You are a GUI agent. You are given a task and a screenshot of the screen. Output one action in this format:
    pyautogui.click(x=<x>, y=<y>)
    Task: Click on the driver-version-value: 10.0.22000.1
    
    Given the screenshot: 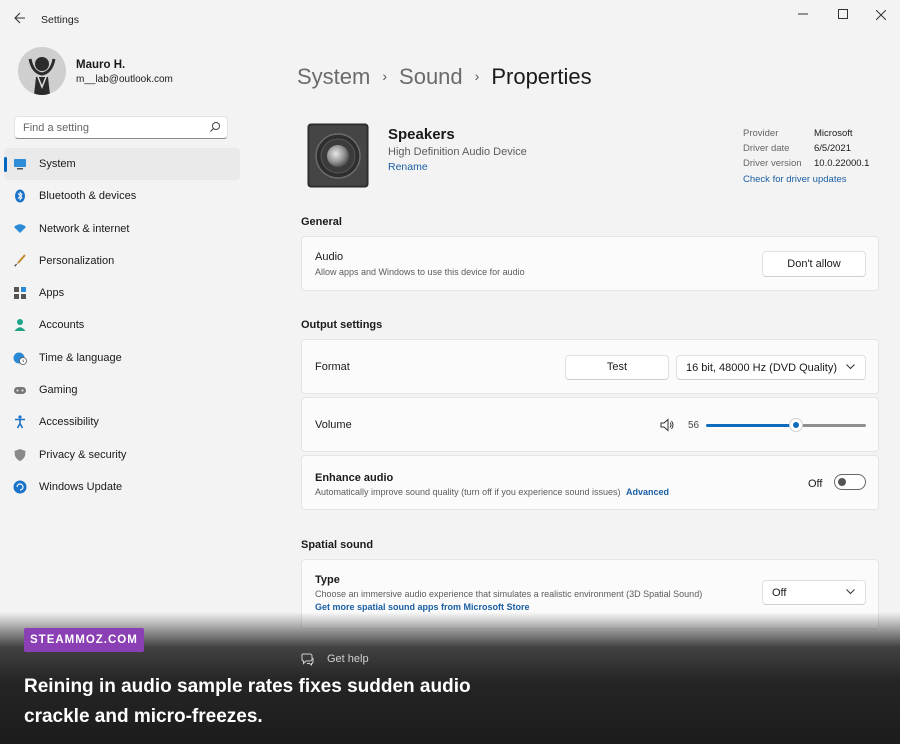 What is the action you would take?
    pyautogui.click(x=842, y=163)
    